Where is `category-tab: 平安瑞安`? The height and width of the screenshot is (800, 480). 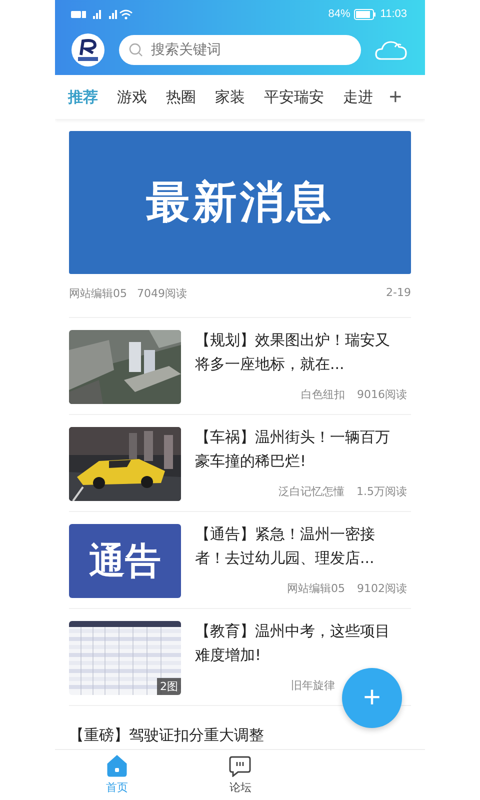 category-tab: 平安瑞安 is located at coordinates (294, 97).